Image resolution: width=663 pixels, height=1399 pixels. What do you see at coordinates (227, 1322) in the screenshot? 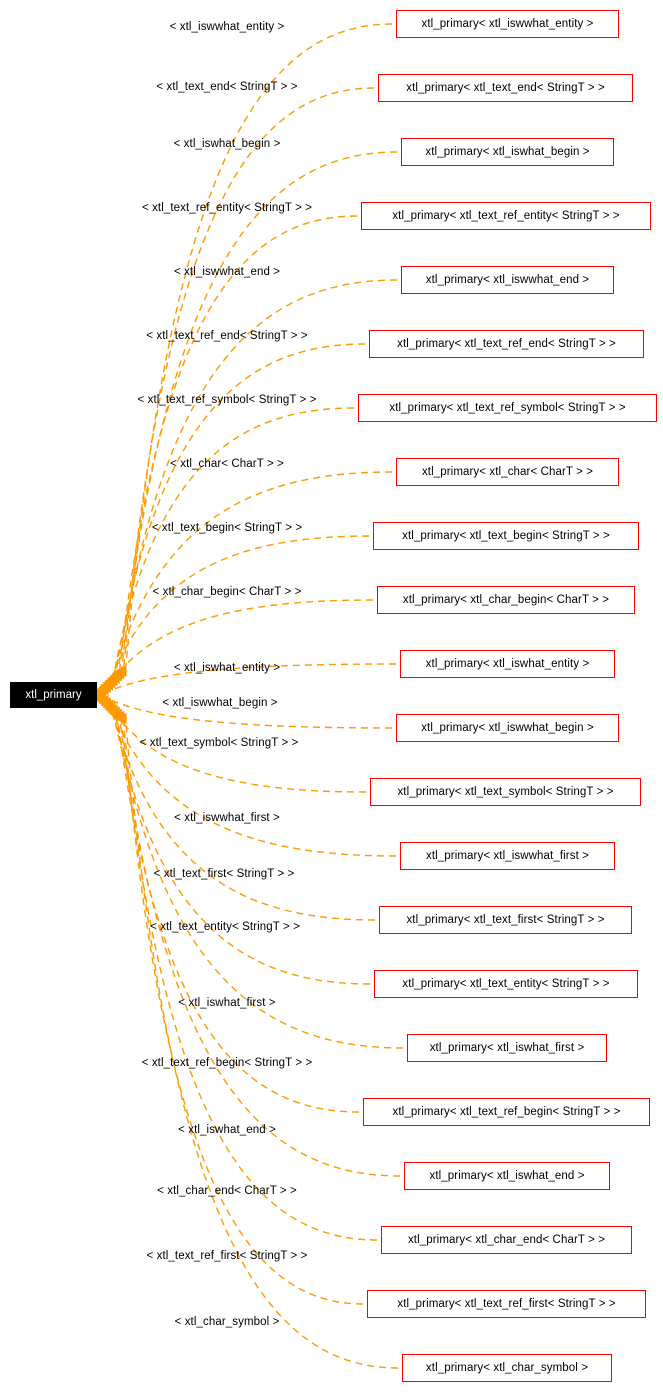
I see `edge-label: < xtl_char_symbol >` at bounding box center [227, 1322].